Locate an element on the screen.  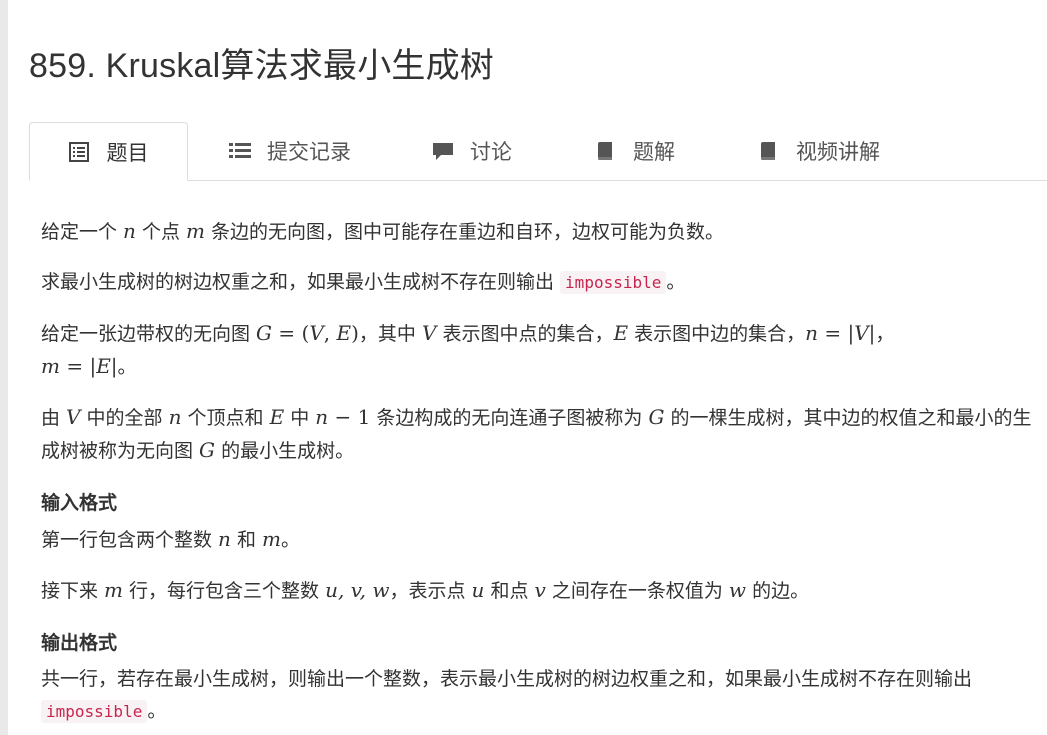
document-list-icon is located at coordinates (78, 151).